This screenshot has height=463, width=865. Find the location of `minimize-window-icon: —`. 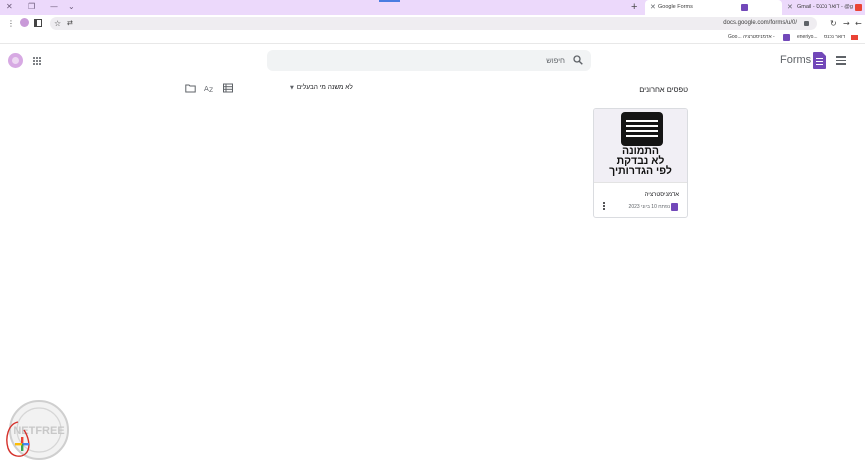

minimize-window-icon: — is located at coordinates (54, 7).